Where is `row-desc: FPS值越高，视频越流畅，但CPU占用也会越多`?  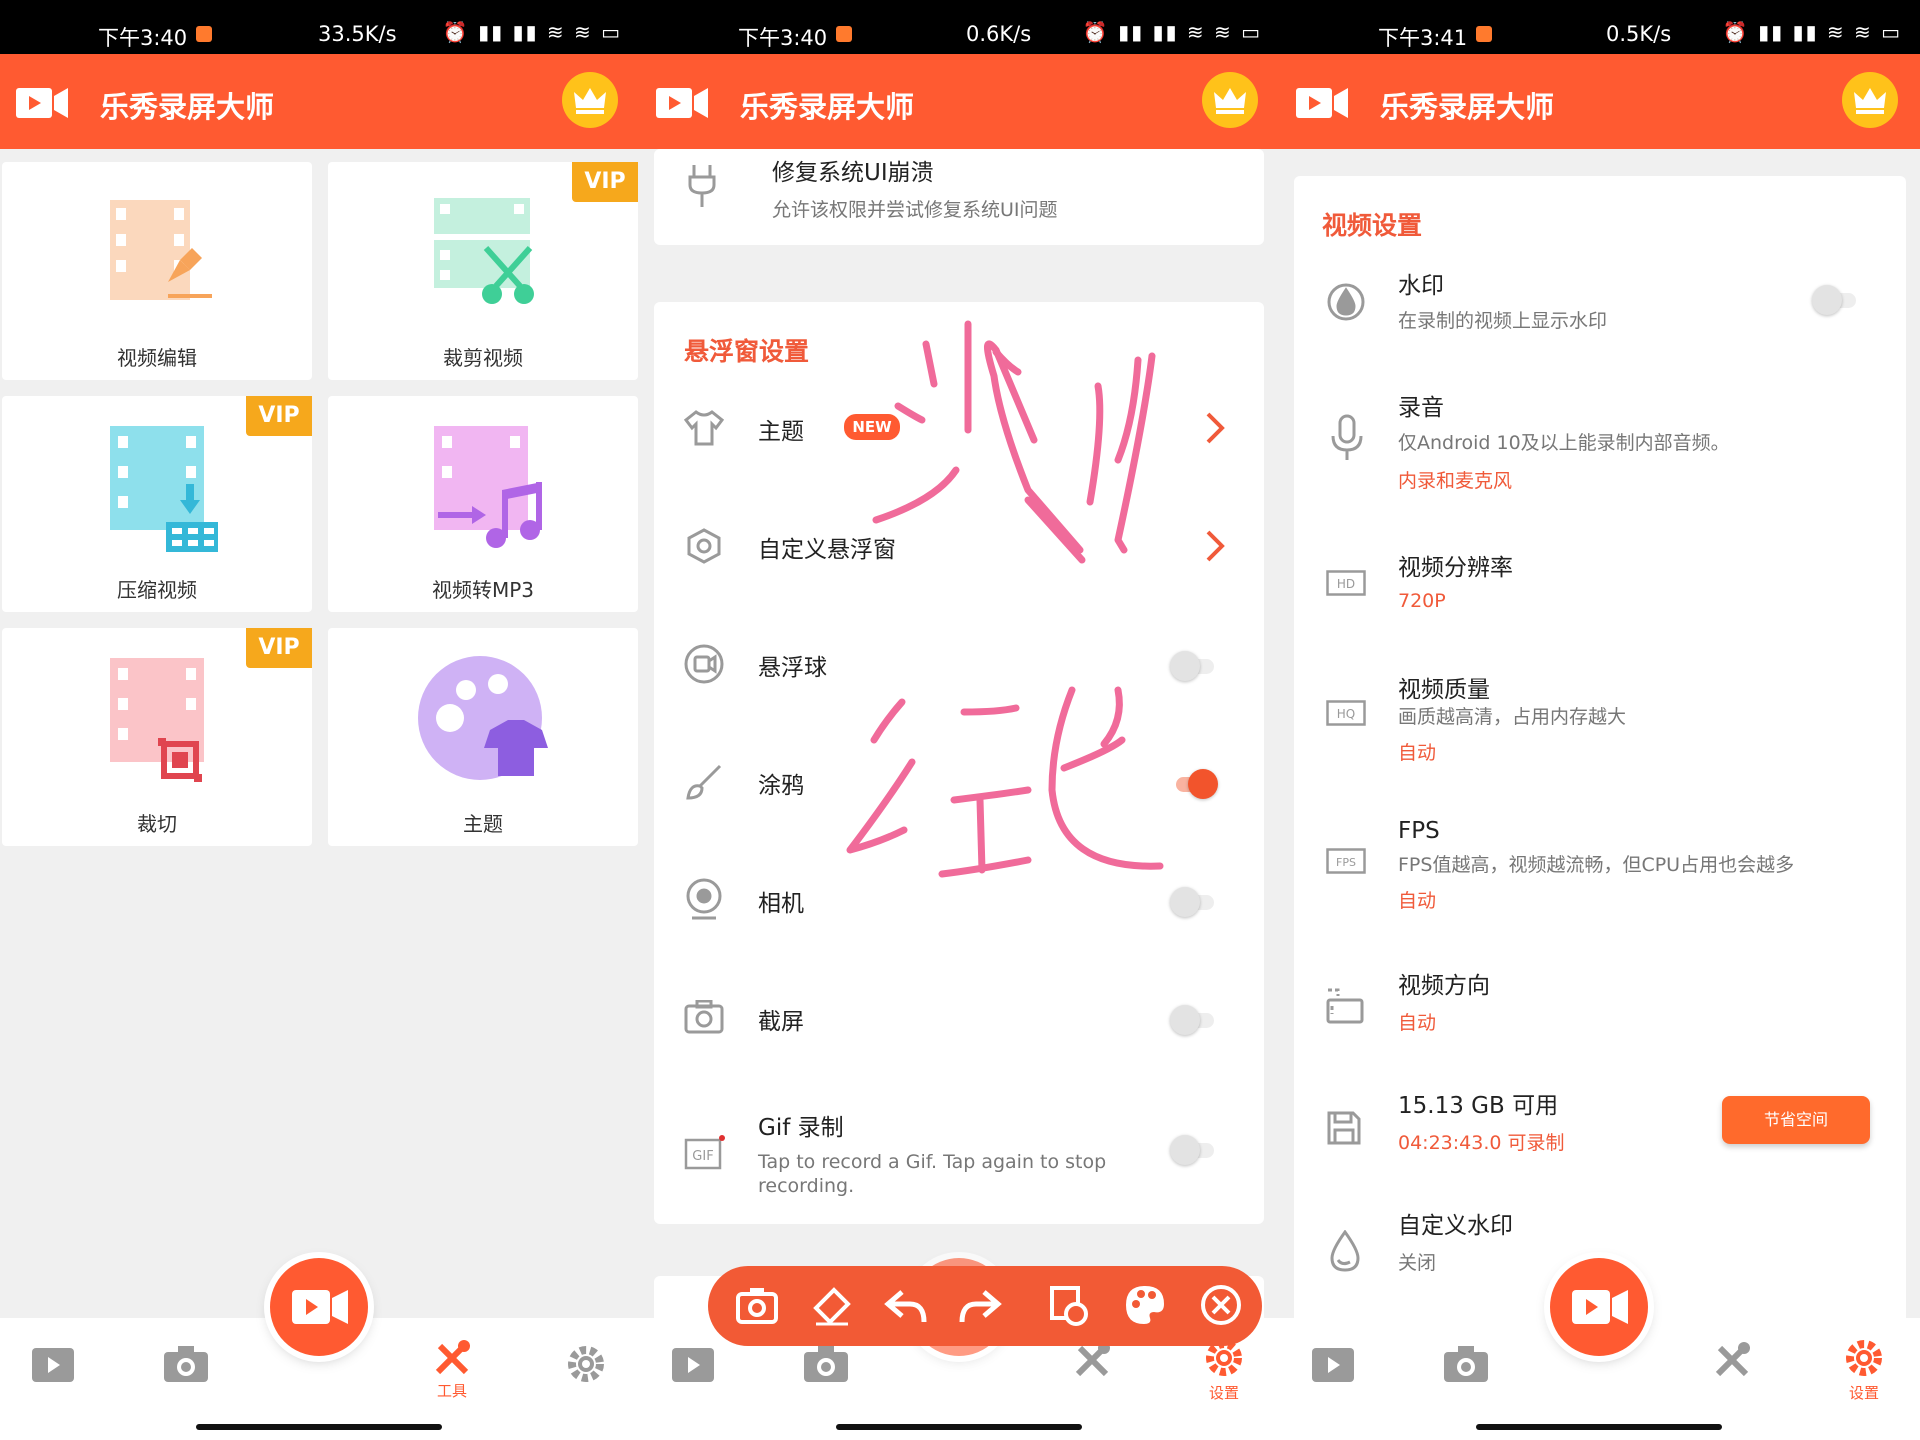 row-desc: FPS值越高，视频越流畅，但CPU占用也会越多 is located at coordinates (1596, 865).